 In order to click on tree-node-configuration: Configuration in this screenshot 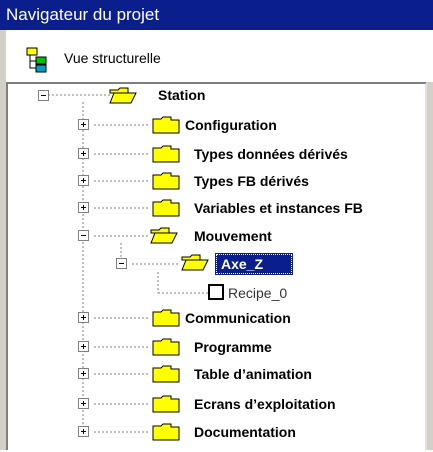, I will do `click(231, 125)`.